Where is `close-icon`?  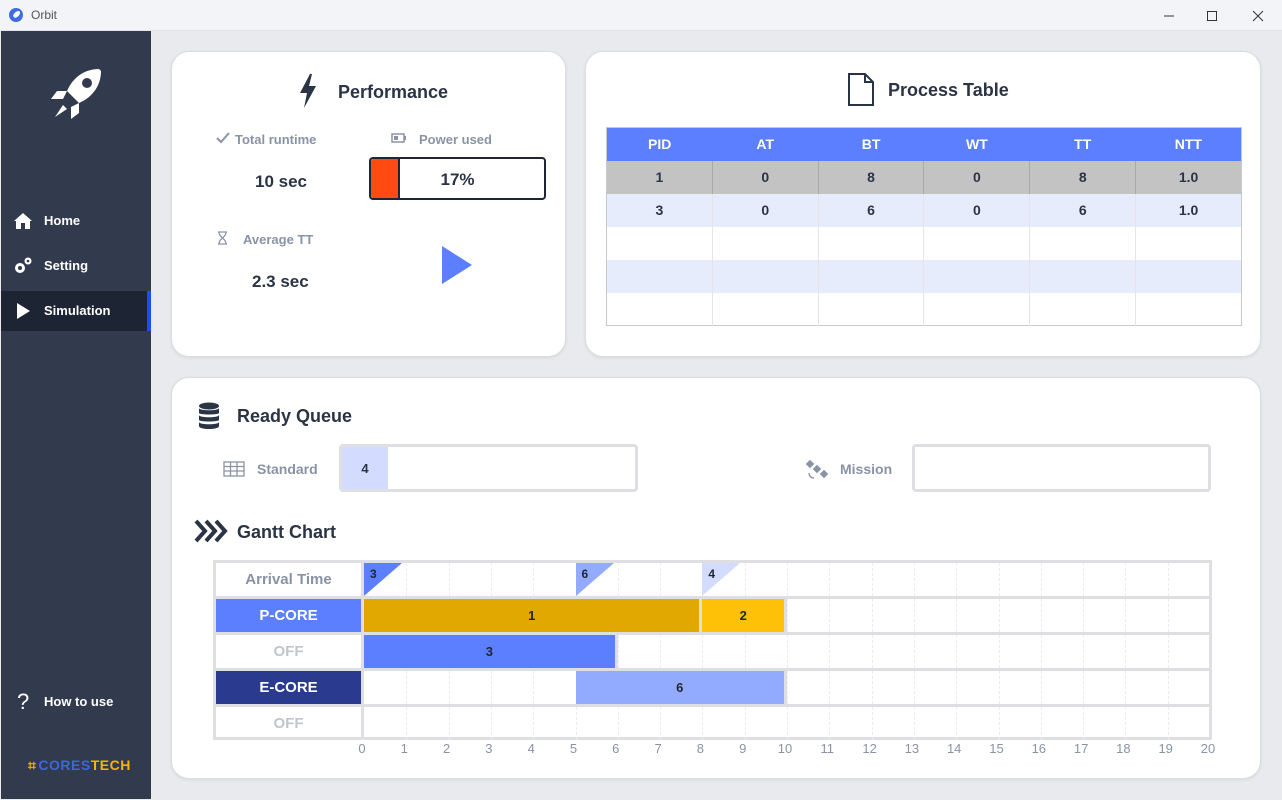 close-icon is located at coordinates (1258, 15).